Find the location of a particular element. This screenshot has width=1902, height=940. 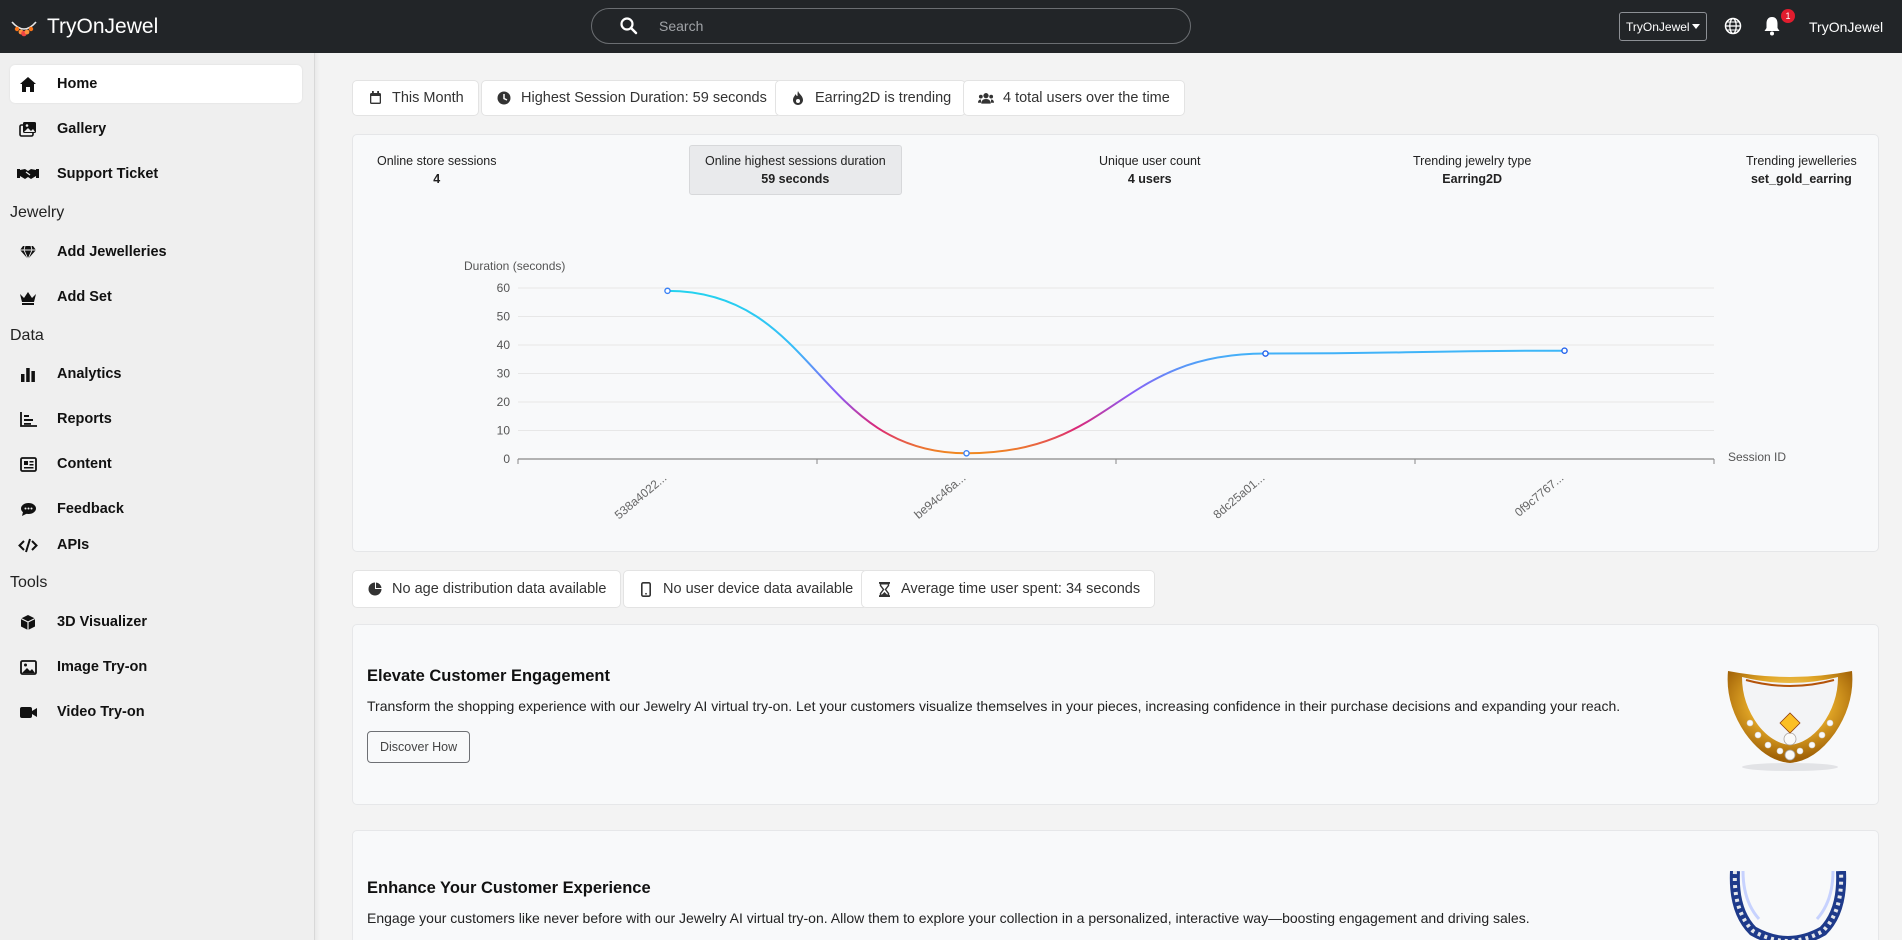

gold-necklace-image is located at coordinates (1790, 721).